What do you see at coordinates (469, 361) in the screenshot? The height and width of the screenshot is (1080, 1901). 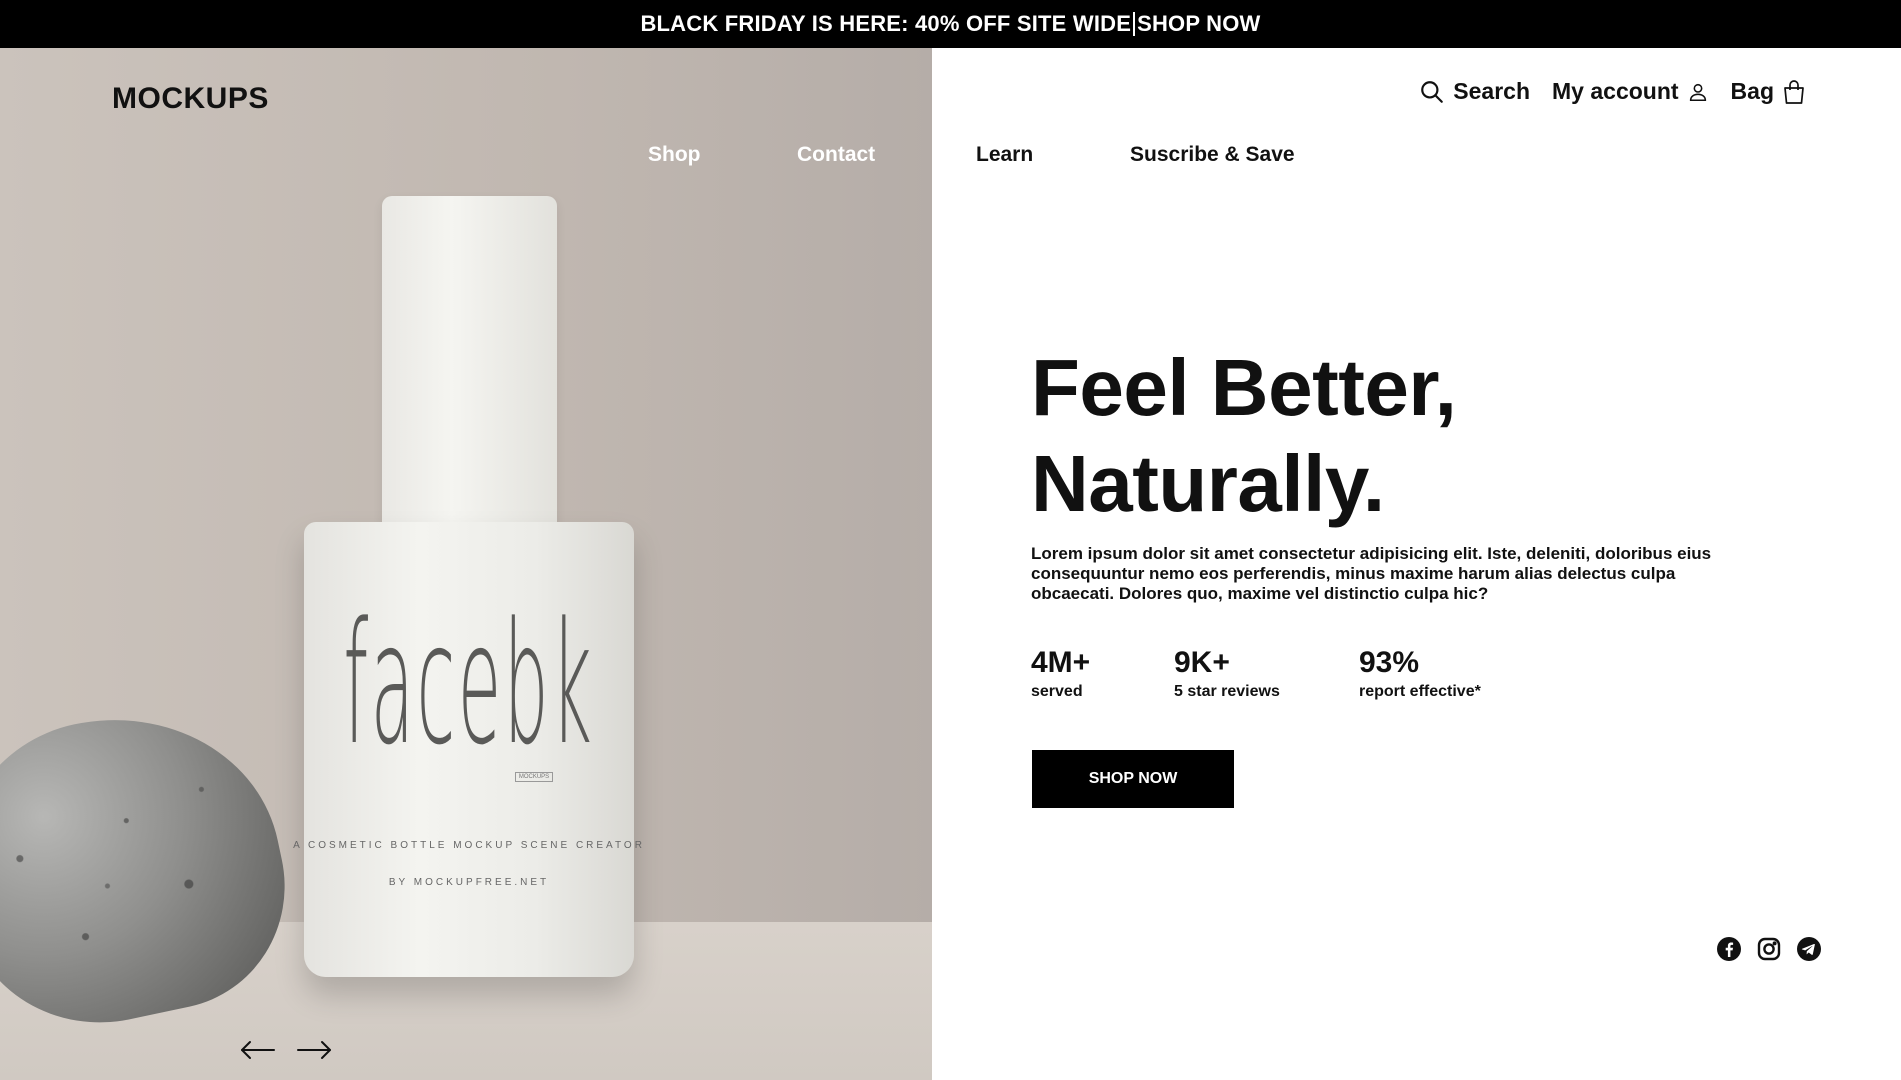 I see `bottle-cap` at bounding box center [469, 361].